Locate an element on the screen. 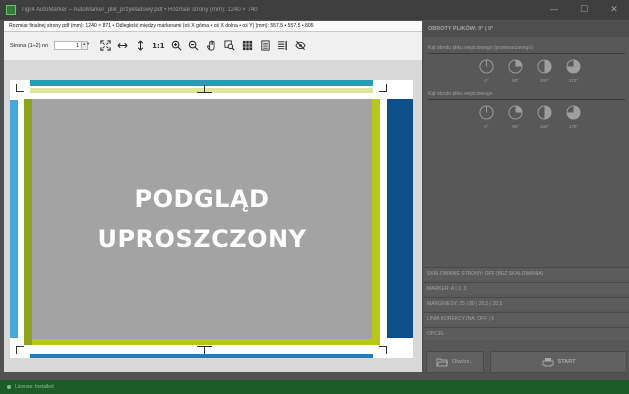  top-color-bar is located at coordinates (201, 83).